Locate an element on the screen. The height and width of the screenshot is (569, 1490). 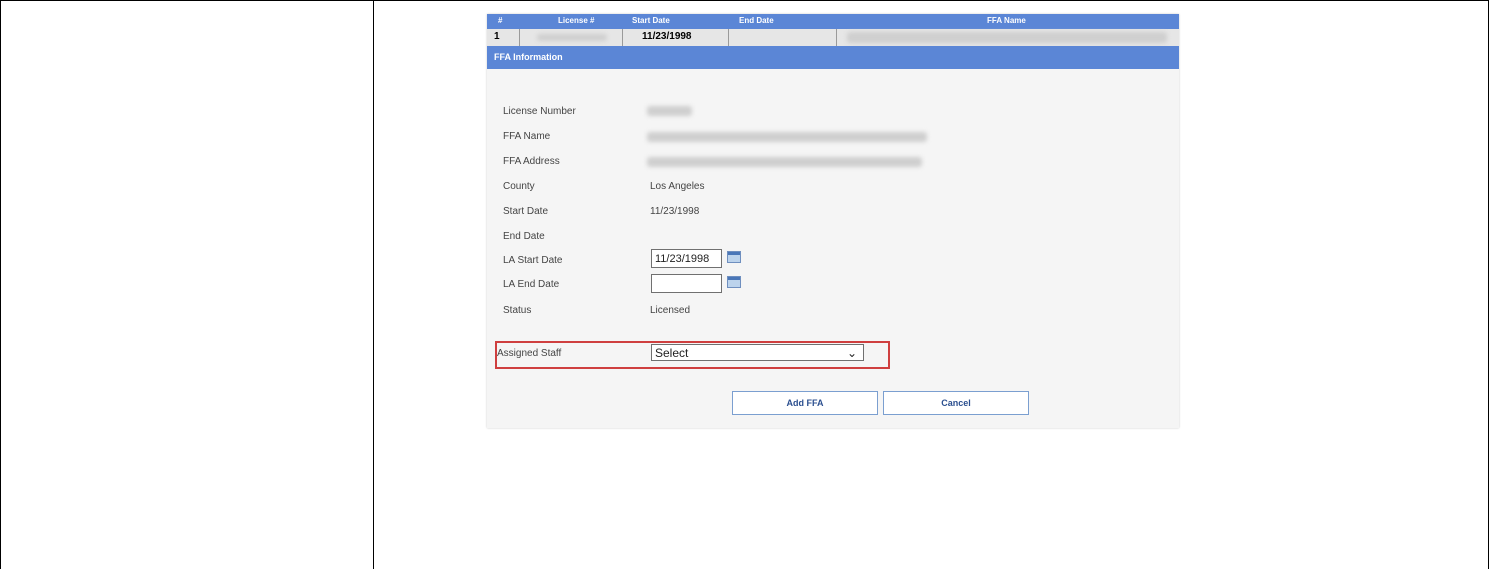
license-number-label: License Number is located at coordinates (539, 111).